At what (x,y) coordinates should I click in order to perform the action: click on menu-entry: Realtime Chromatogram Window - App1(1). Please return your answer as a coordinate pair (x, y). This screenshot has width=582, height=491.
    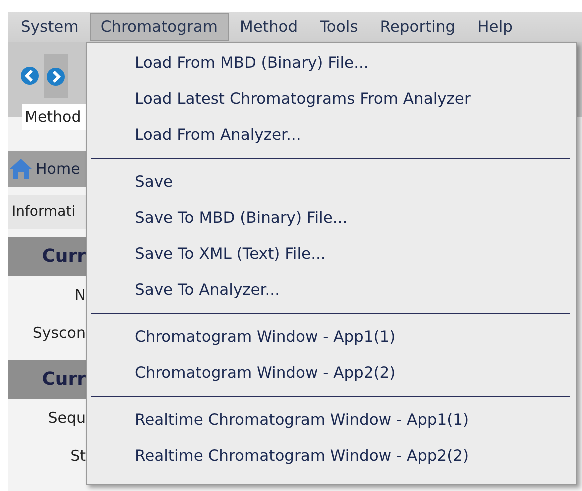
    Looking at the image, I should click on (331, 420).